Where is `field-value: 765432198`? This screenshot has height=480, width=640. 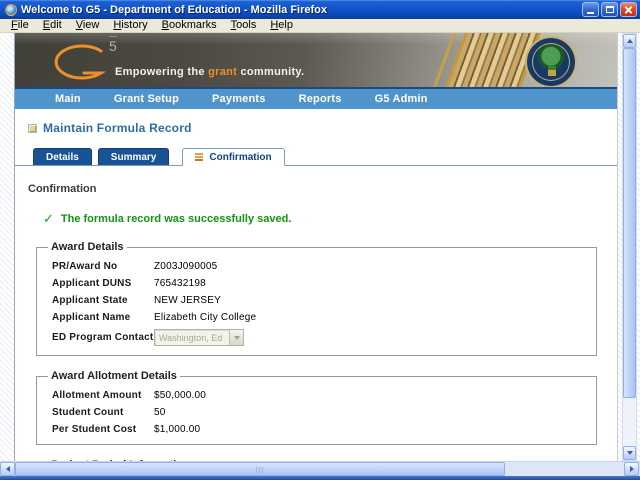
field-value: 765432198 is located at coordinates (180, 283).